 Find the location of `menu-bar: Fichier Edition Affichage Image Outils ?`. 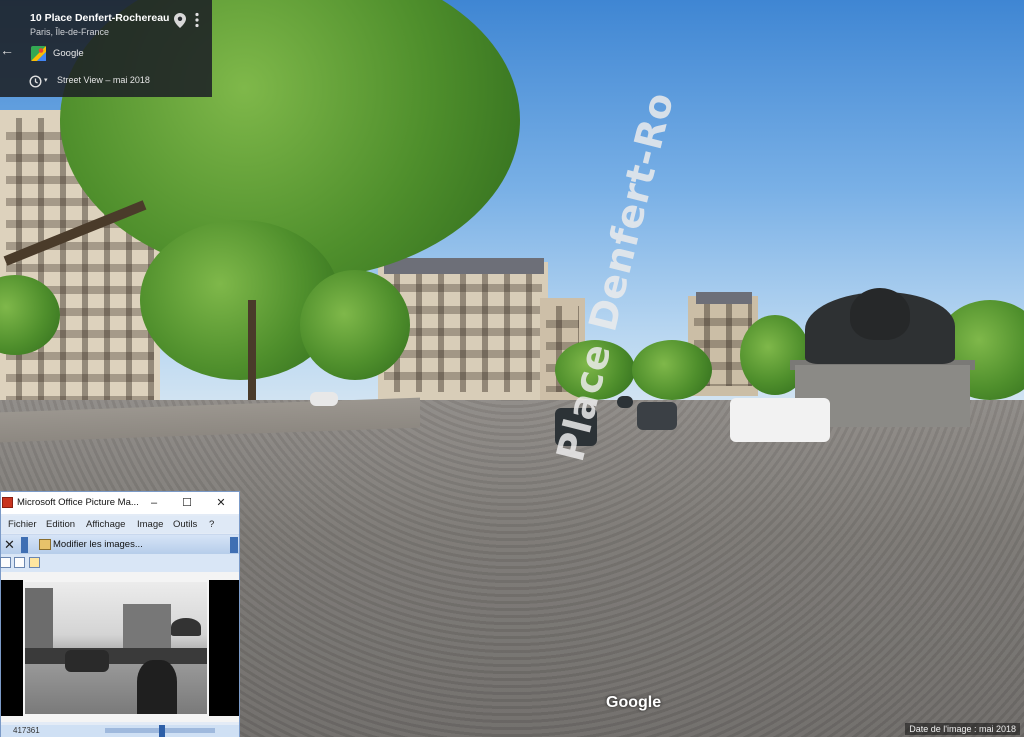

menu-bar: Fichier Edition Affichage Image Outils ? is located at coordinates (120, 524).